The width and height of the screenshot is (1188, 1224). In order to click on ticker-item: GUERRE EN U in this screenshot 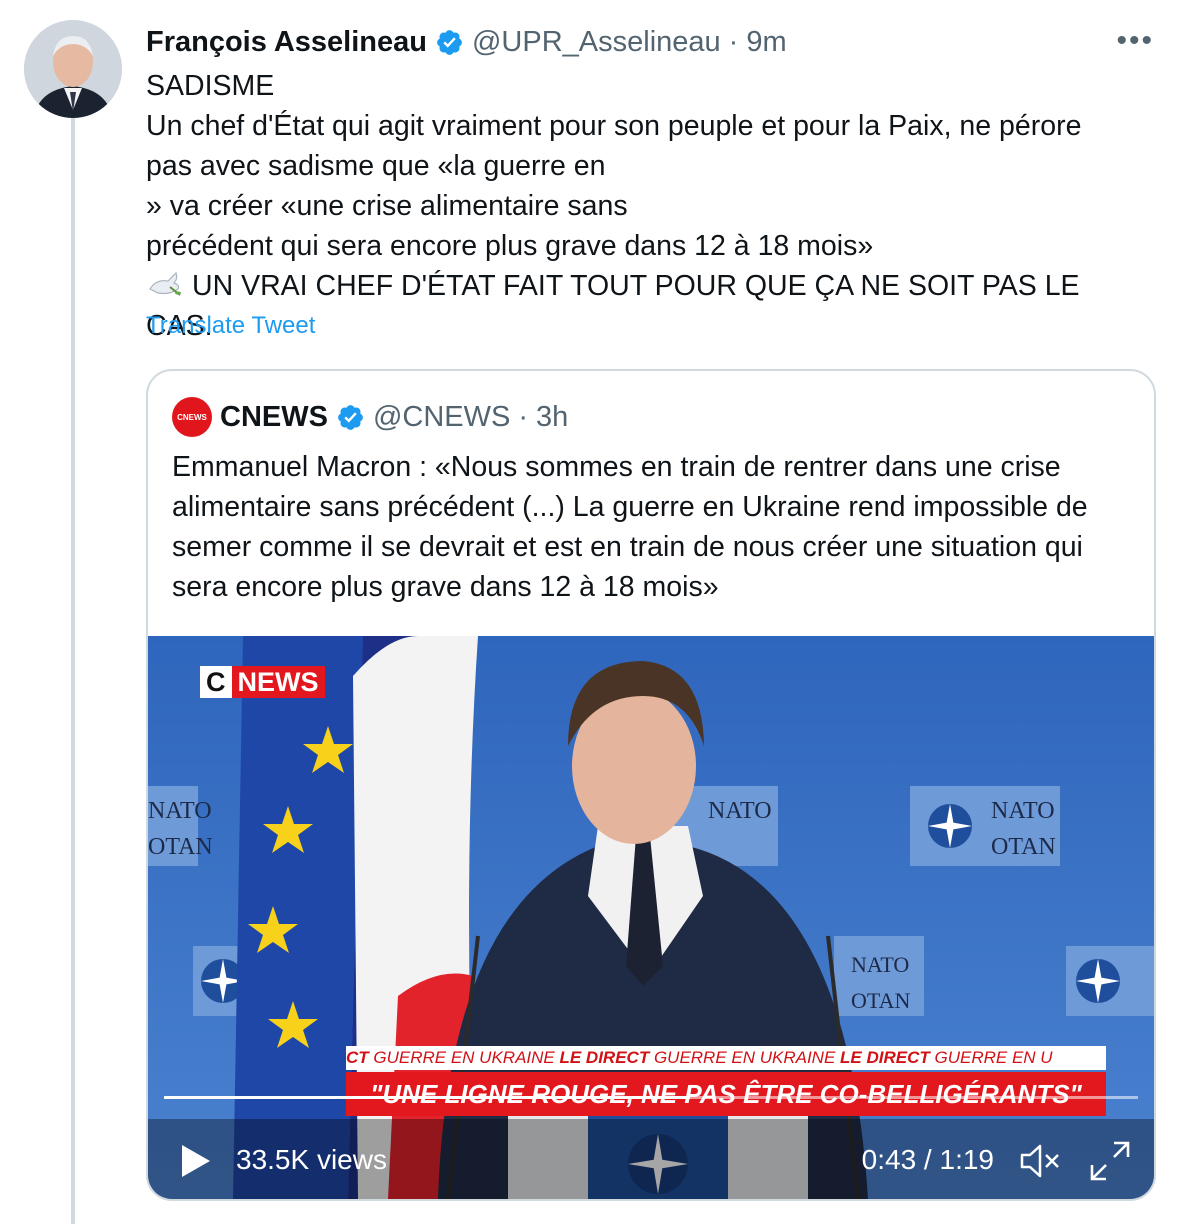, I will do `click(993, 1057)`.